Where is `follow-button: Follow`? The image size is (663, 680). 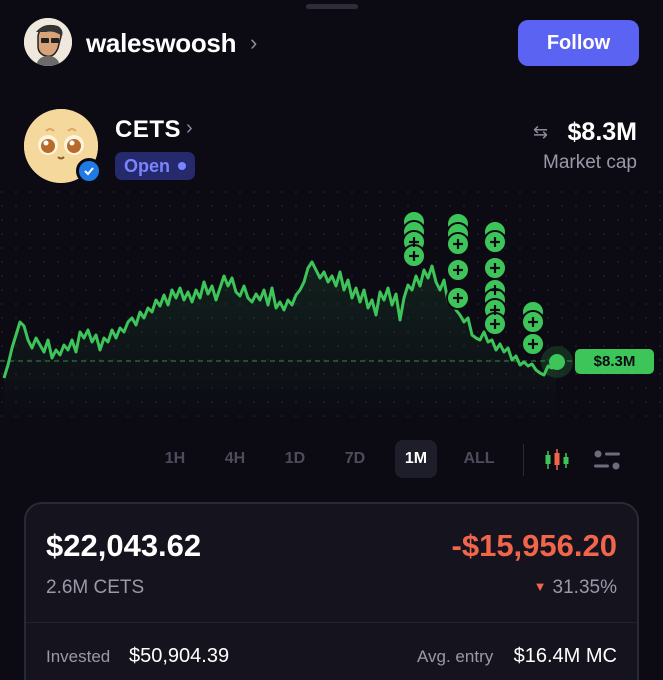 follow-button: Follow is located at coordinates (578, 43).